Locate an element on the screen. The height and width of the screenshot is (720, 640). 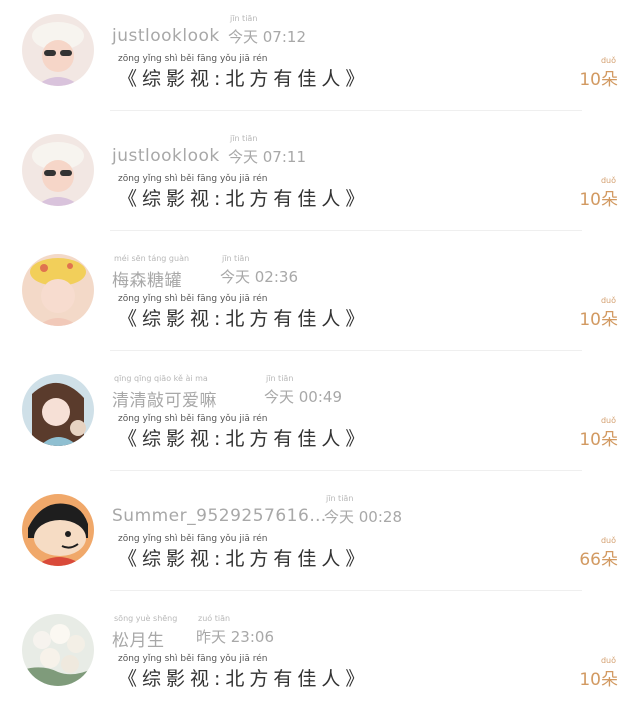
avatar-girl-yellow-hat-icon is located at coordinates (58, 290).